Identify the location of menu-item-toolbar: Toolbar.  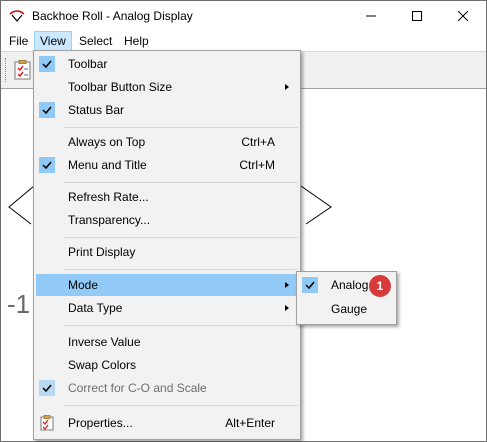
(167, 64).